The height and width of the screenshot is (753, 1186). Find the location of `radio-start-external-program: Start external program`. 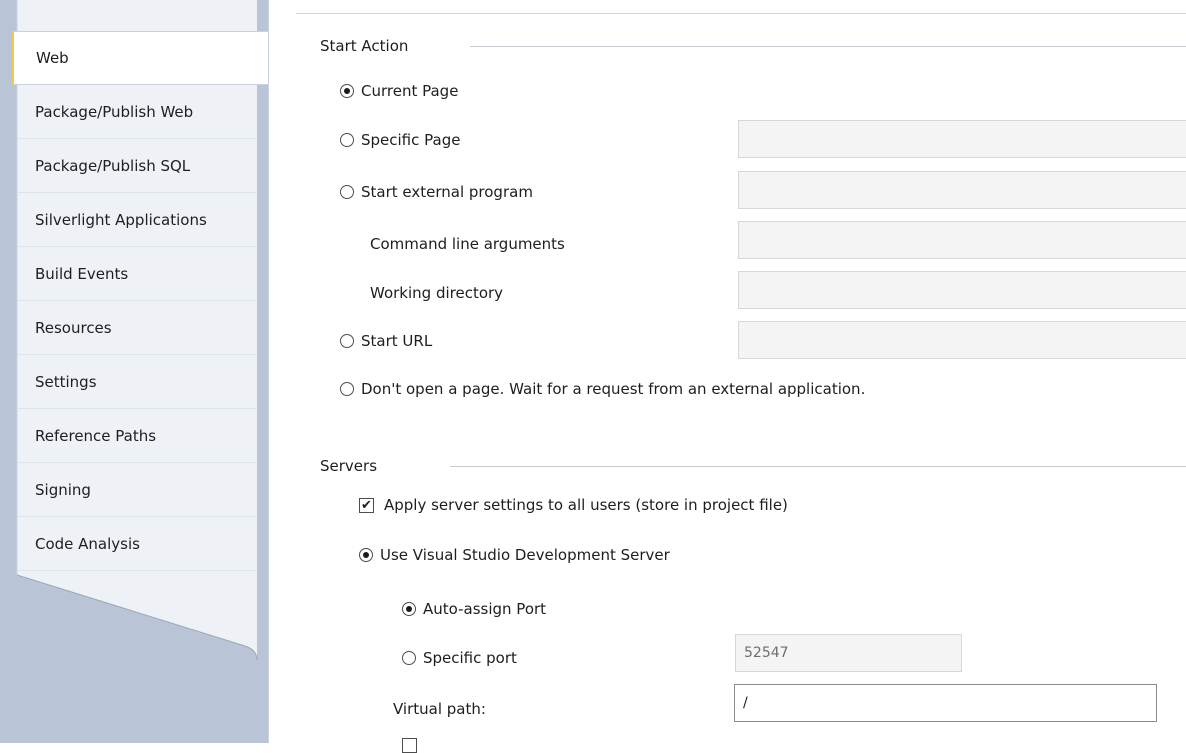

radio-start-external-program: Start external program is located at coordinates (436, 192).